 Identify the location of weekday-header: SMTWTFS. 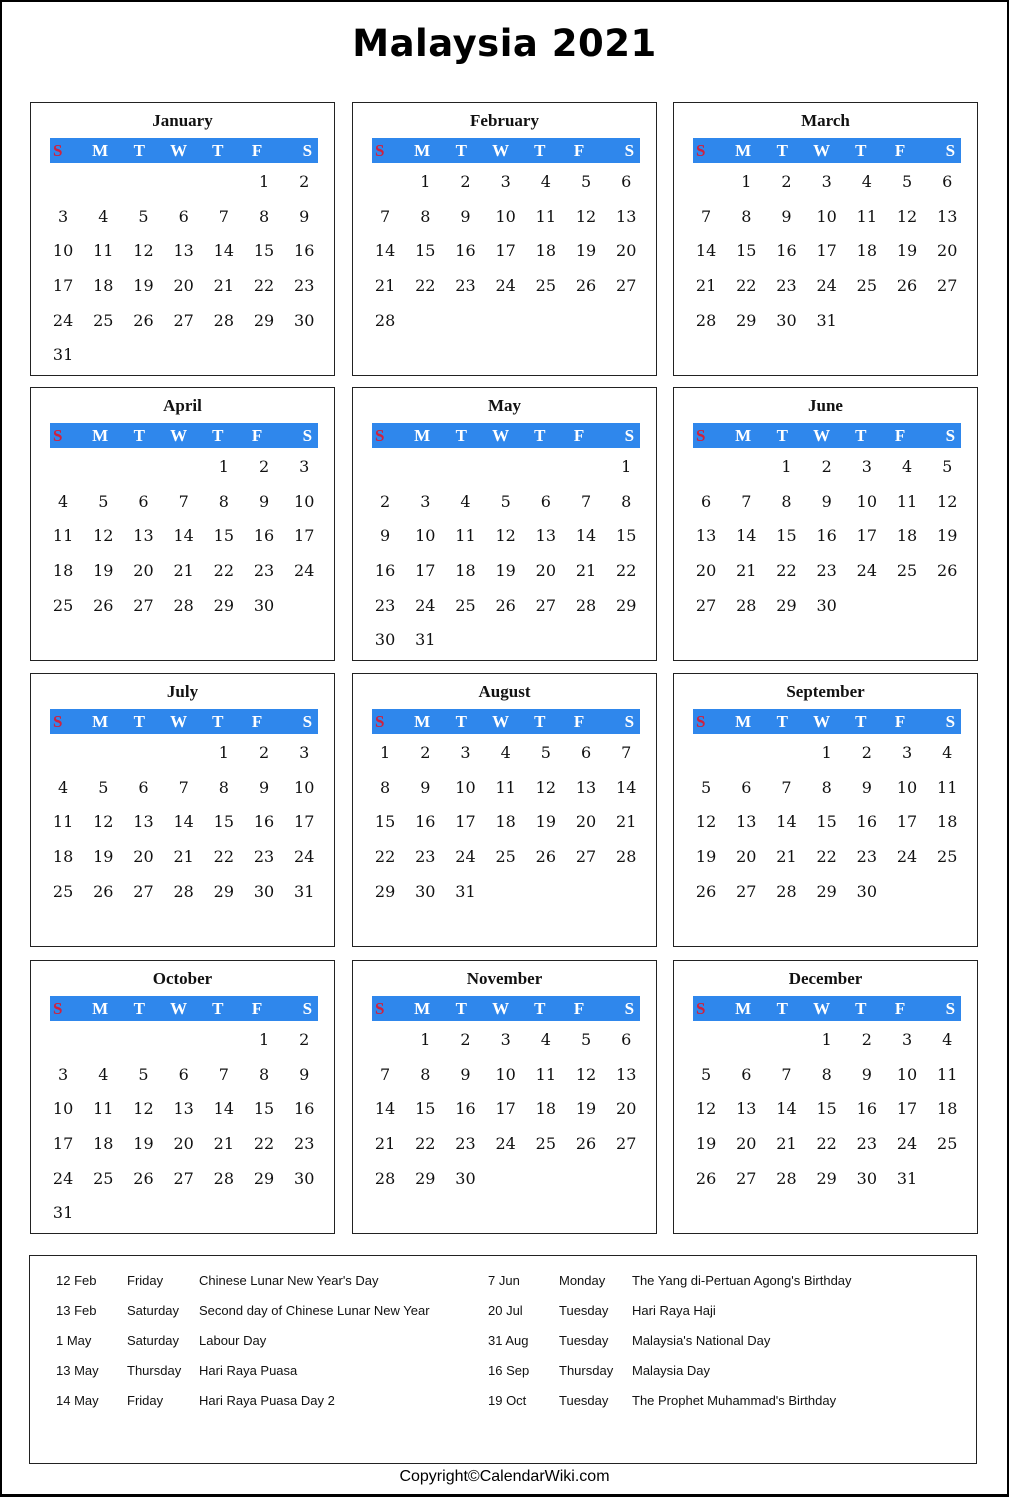
(506, 1008).